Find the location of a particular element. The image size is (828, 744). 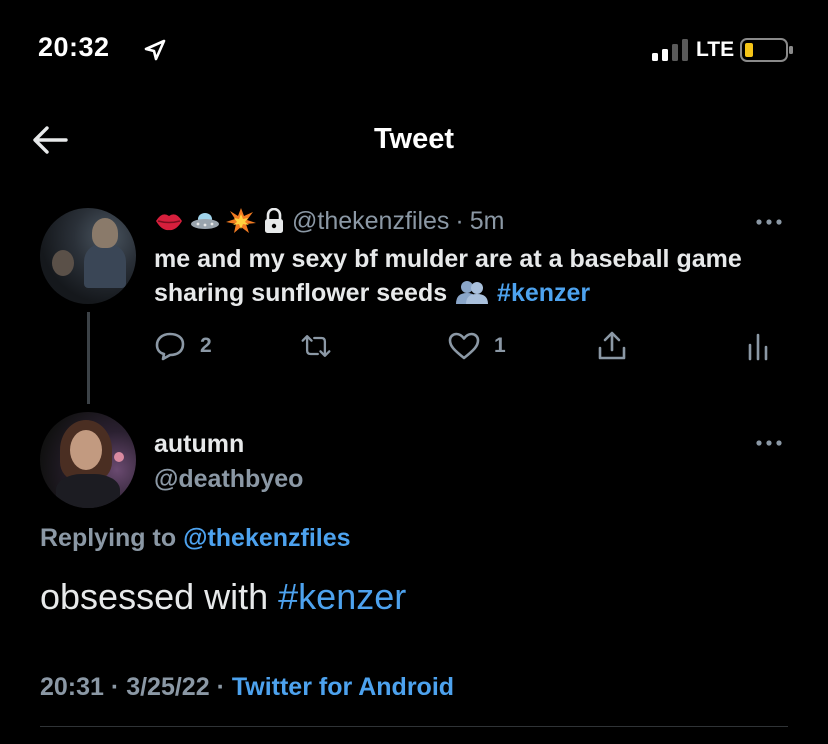

reply-author-handle: @deathbyeo is located at coordinates (228, 479).